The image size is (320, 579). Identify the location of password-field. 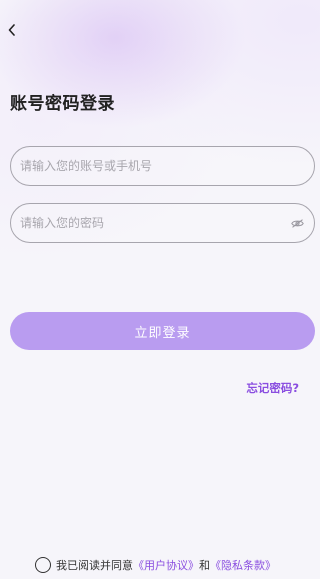
(162, 223).